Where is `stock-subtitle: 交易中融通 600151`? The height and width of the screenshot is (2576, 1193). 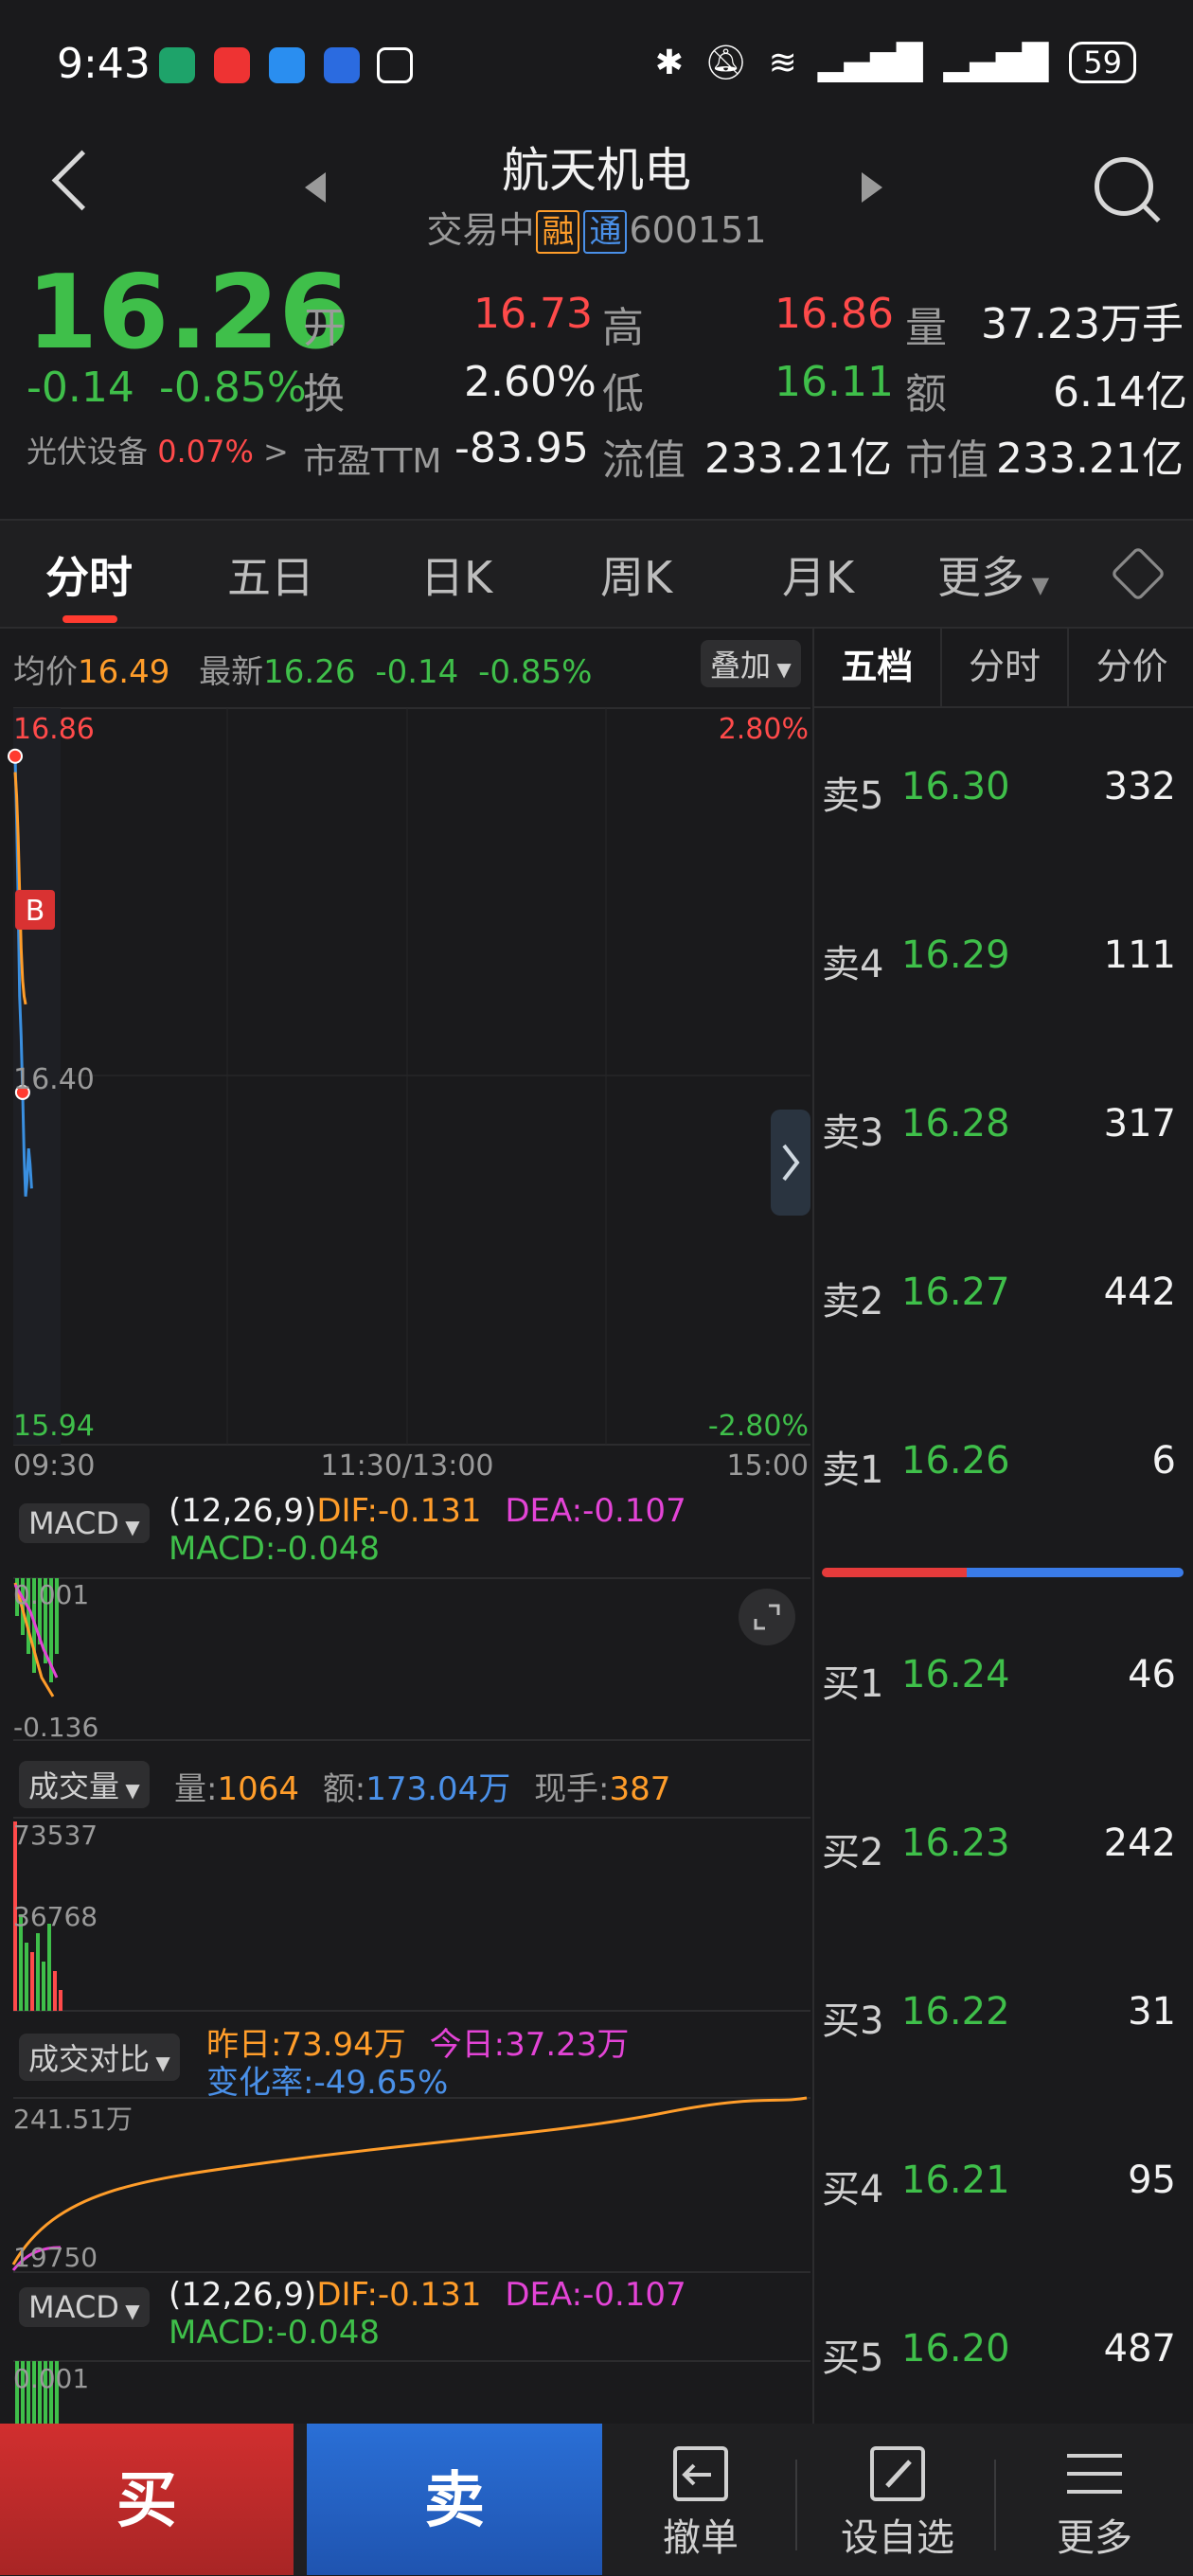
stock-subtitle: 交易中融通 600151 is located at coordinates (596, 228).